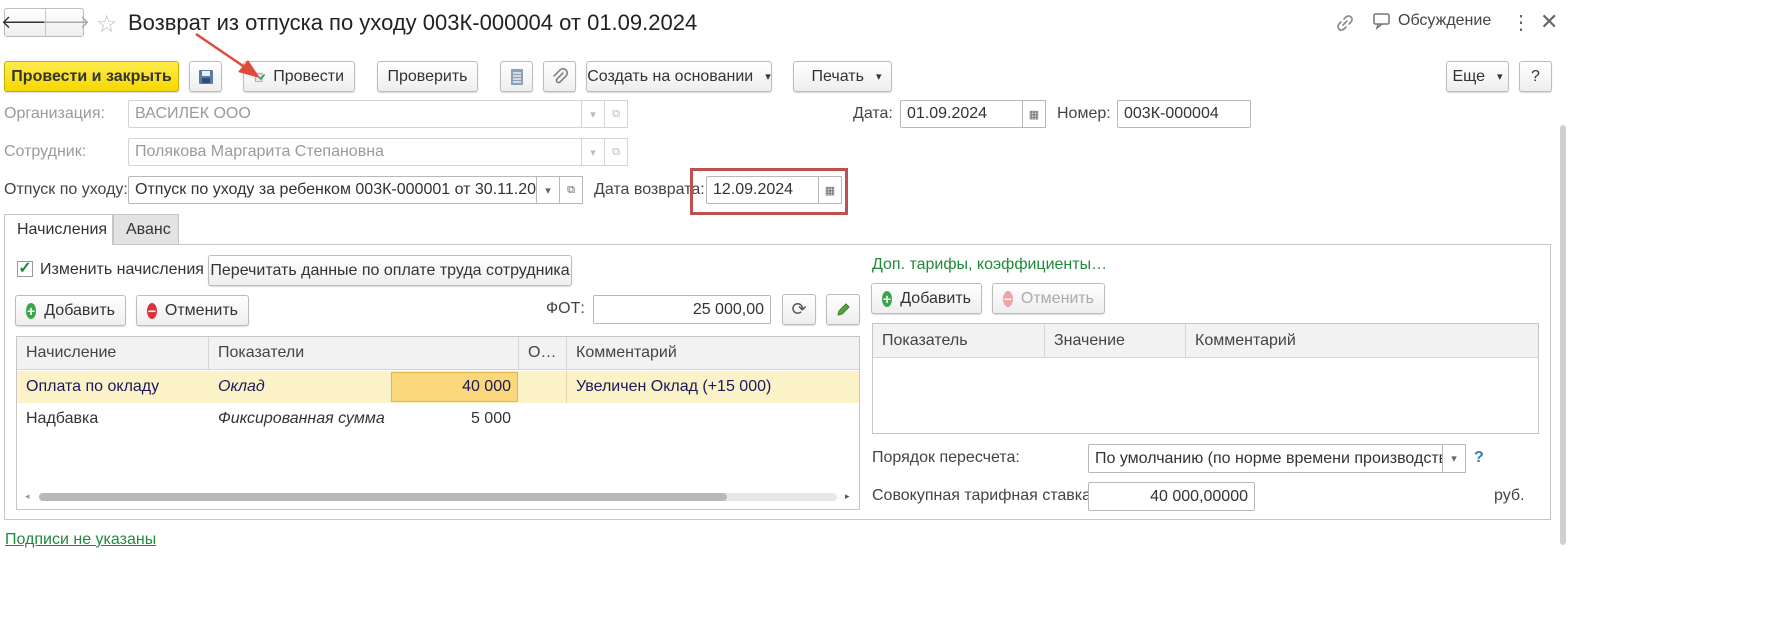 The width and height of the screenshot is (1765, 632). Describe the element at coordinates (679, 76) in the screenshot. I see `create-based-on-button: Создать на основании` at that location.